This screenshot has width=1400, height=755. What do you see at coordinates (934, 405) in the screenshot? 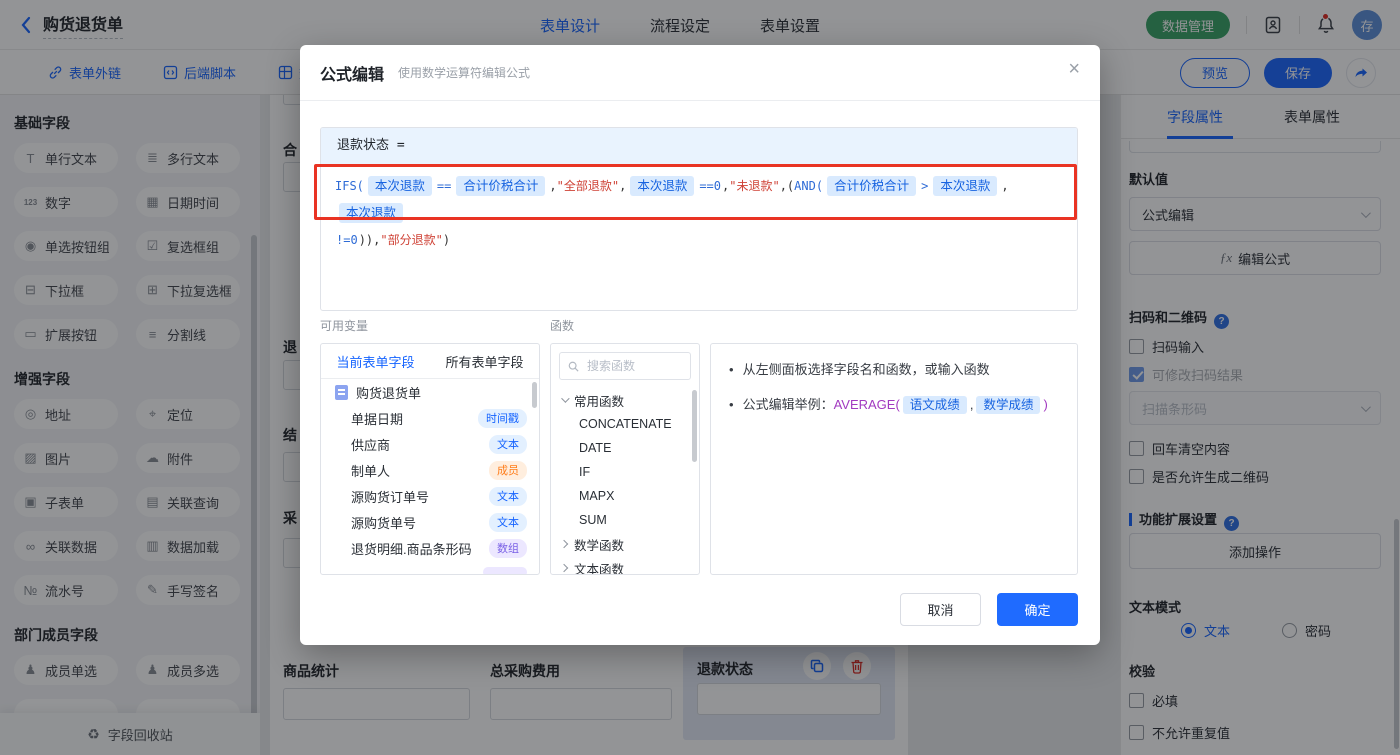
I see `formula-field-chip: 语文成绩` at bounding box center [934, 405].